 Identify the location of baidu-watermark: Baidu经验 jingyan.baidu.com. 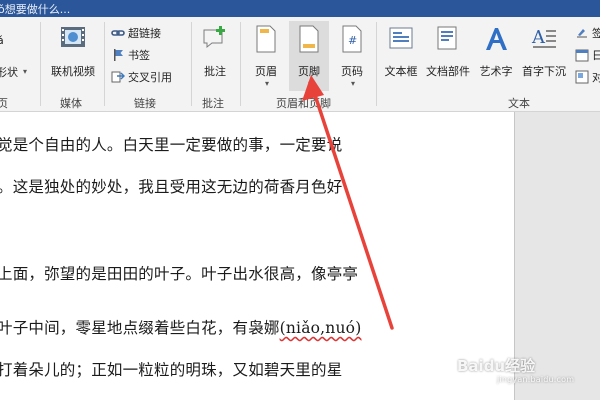
(515, 369).